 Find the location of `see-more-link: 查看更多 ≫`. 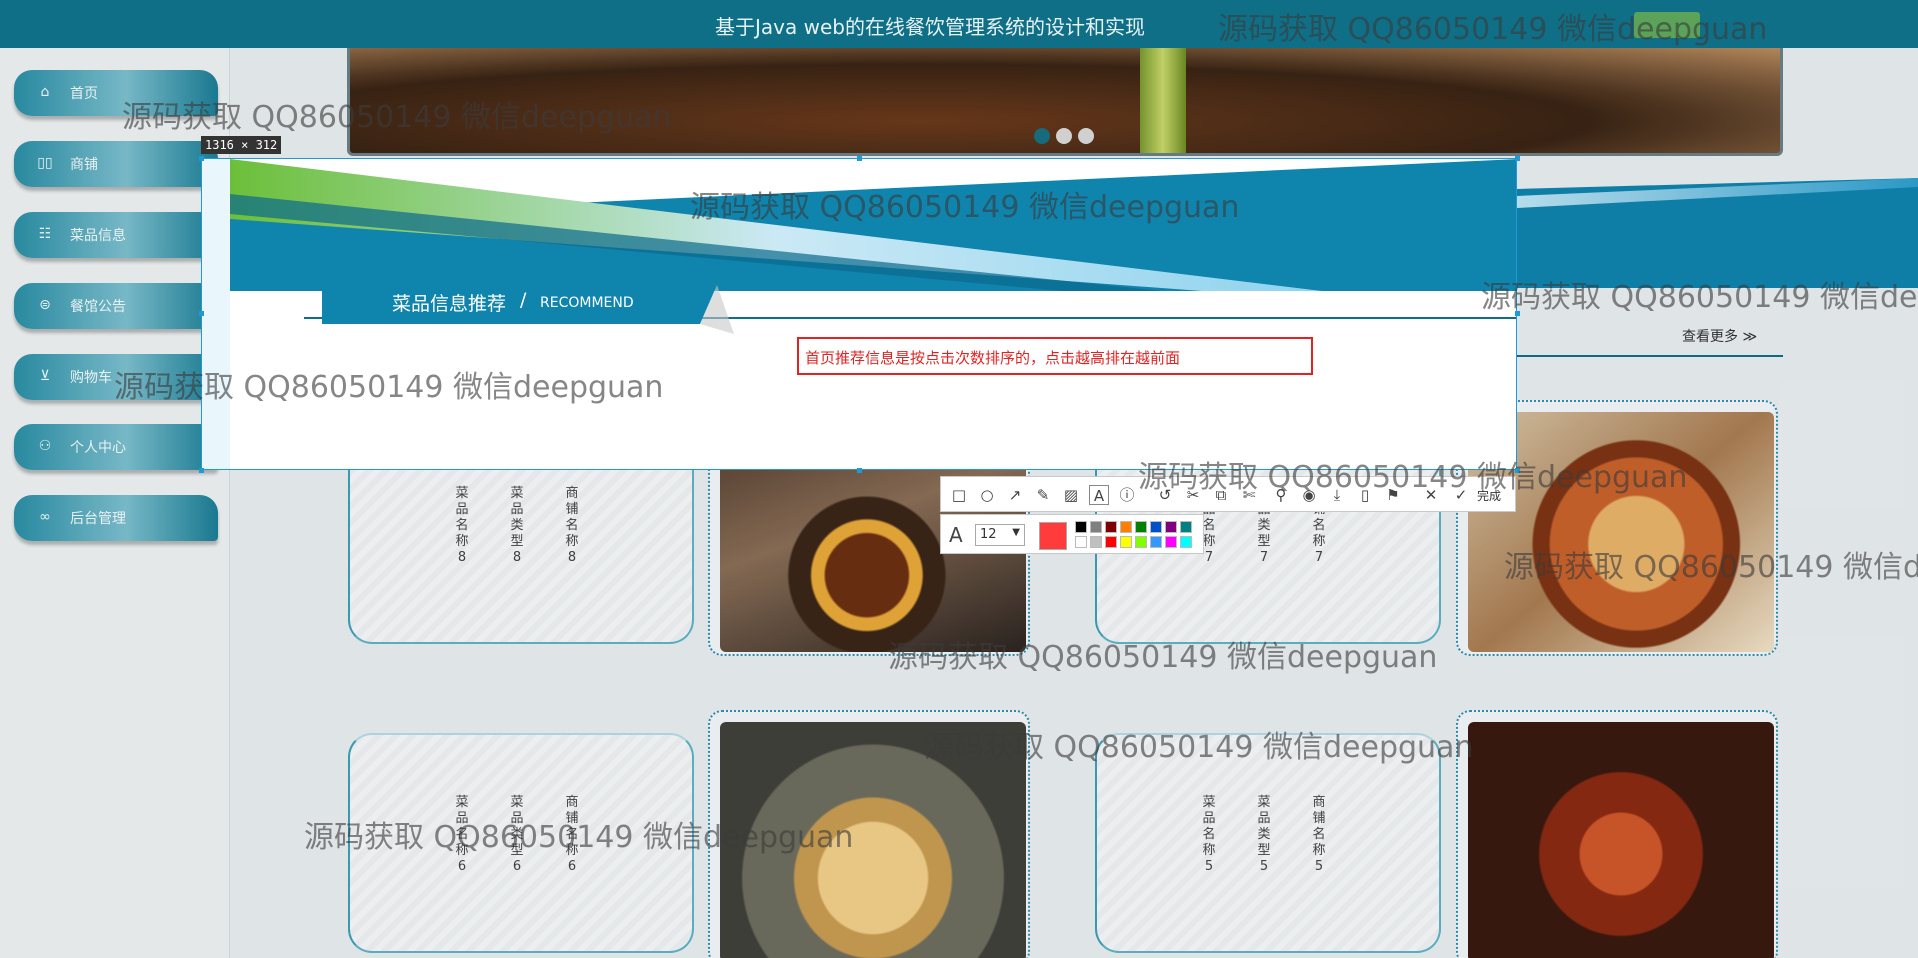

see-more-link: 查看更多 ≫ is located at coordinates (1719, 336).